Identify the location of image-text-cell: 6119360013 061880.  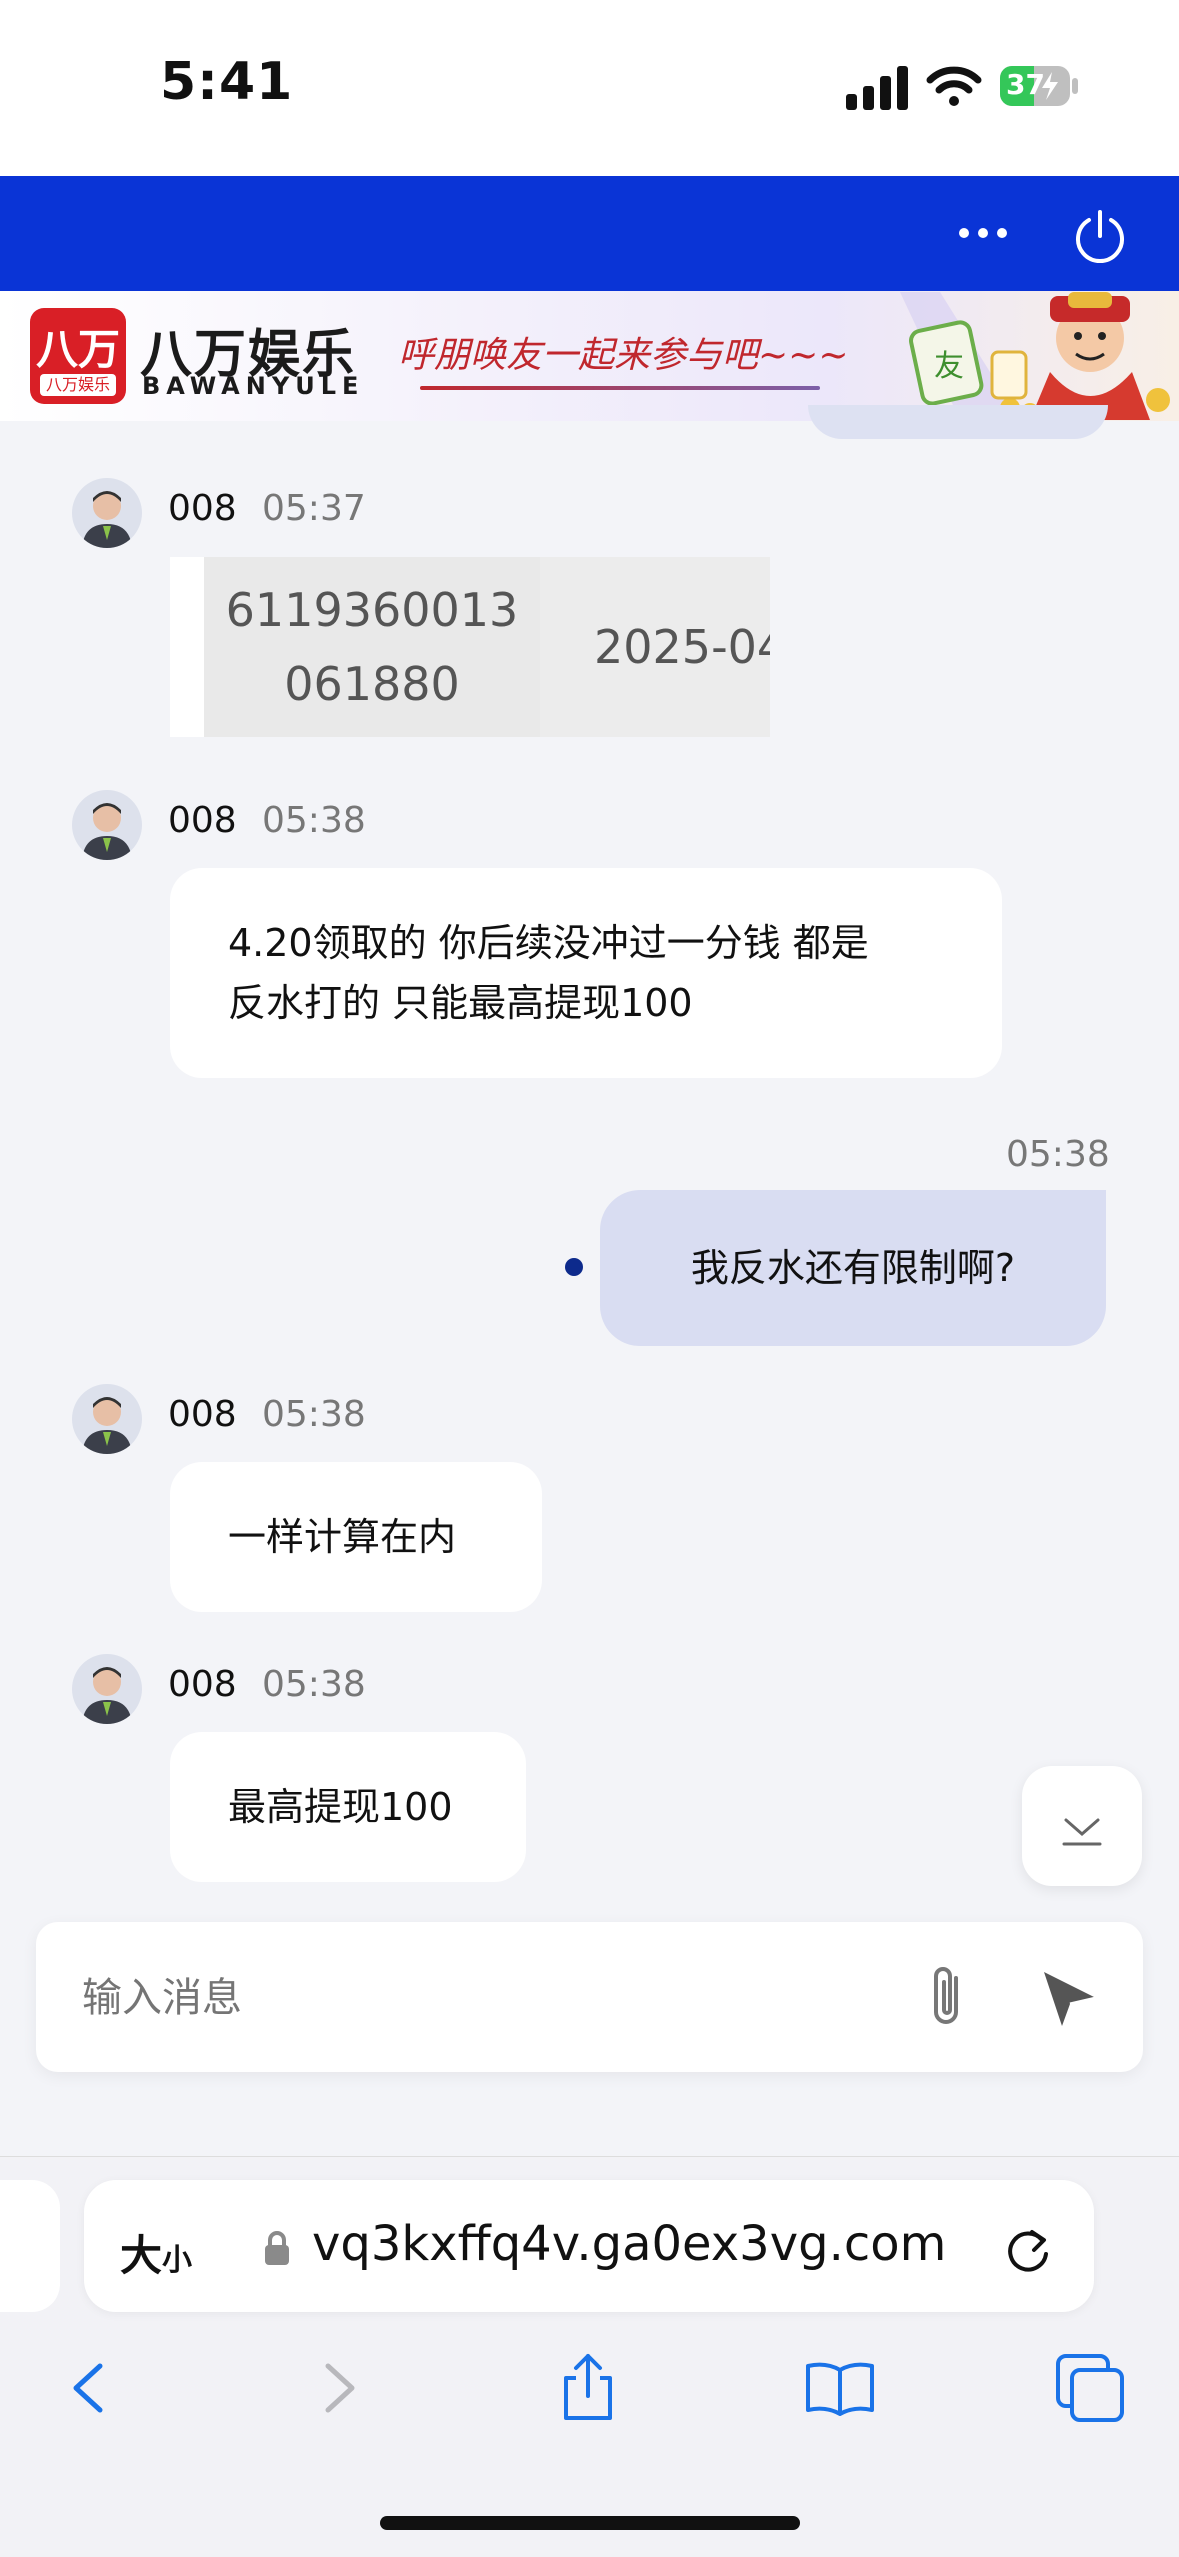
(372, 647).